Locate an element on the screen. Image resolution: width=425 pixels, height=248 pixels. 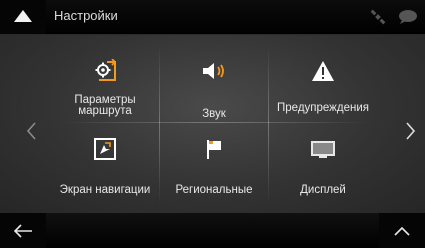
route-settings-icon is located at coordinates (105, 71).